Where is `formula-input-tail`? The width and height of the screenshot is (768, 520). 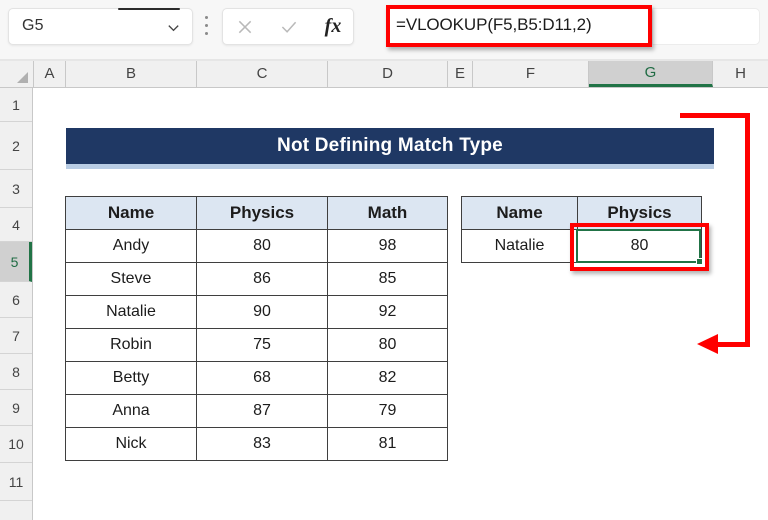 formula-input-tail is located at coordinates (706, 26).